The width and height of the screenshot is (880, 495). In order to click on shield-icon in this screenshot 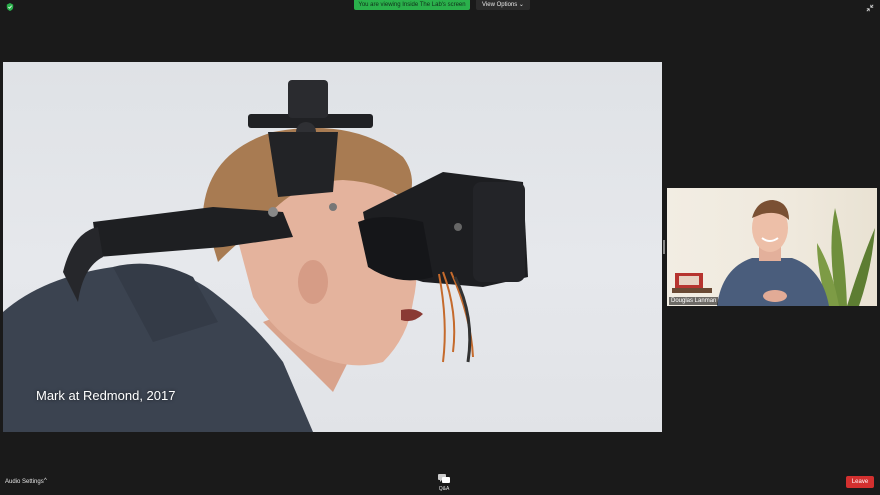, I will do `click(10, 7)`.